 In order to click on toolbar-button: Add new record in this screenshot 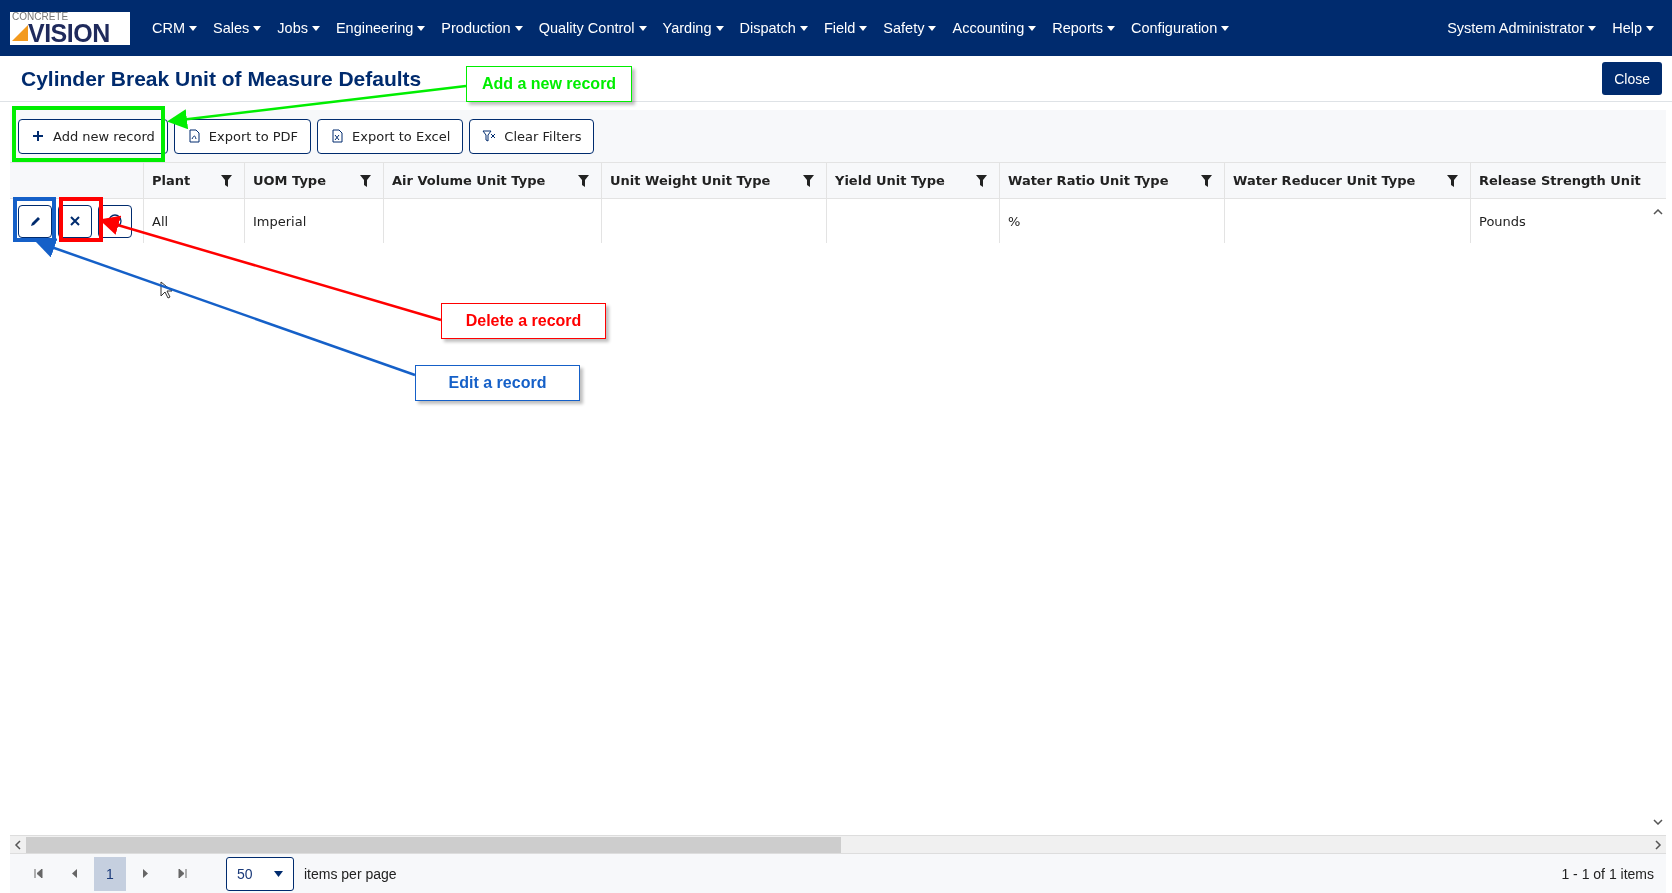, I will do `click(93, 136)`.